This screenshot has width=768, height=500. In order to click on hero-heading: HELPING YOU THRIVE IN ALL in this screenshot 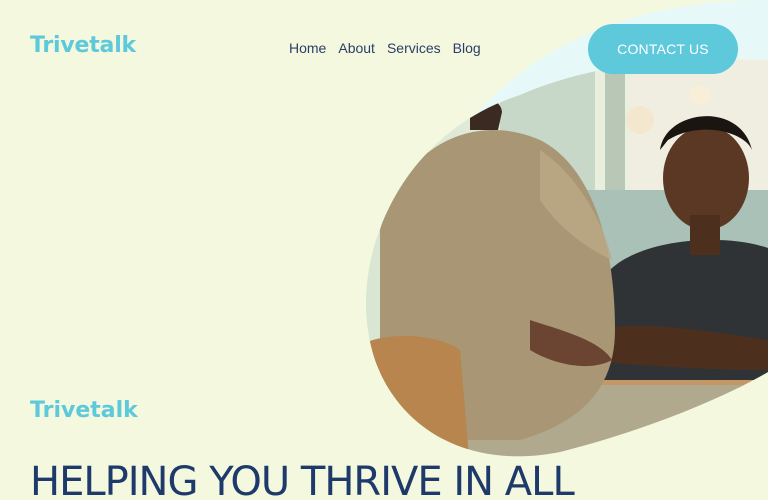, I will do `click(302, 479)`.